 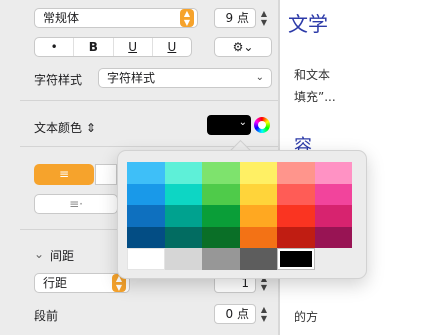 I want to click on align-center-button, so click(x=106, y=174).